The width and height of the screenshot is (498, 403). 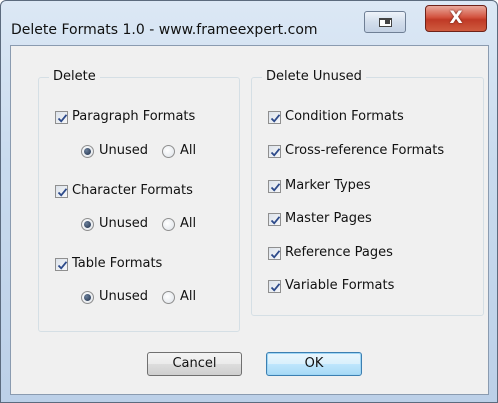 What do you see at coordinates (179, 151) in the screenshot?
I see `paragraph-all-radio: All` at bounding box center [179, 151].